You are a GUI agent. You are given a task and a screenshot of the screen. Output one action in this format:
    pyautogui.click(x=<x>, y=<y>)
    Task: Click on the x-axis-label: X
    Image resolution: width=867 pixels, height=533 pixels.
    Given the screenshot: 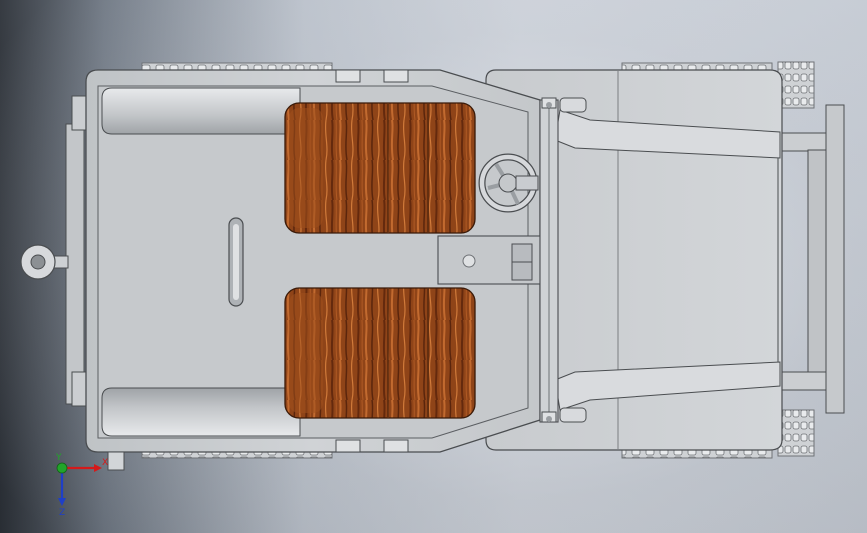 What is the action you would take?
    pyautogui.click(x=105, y=463)
    